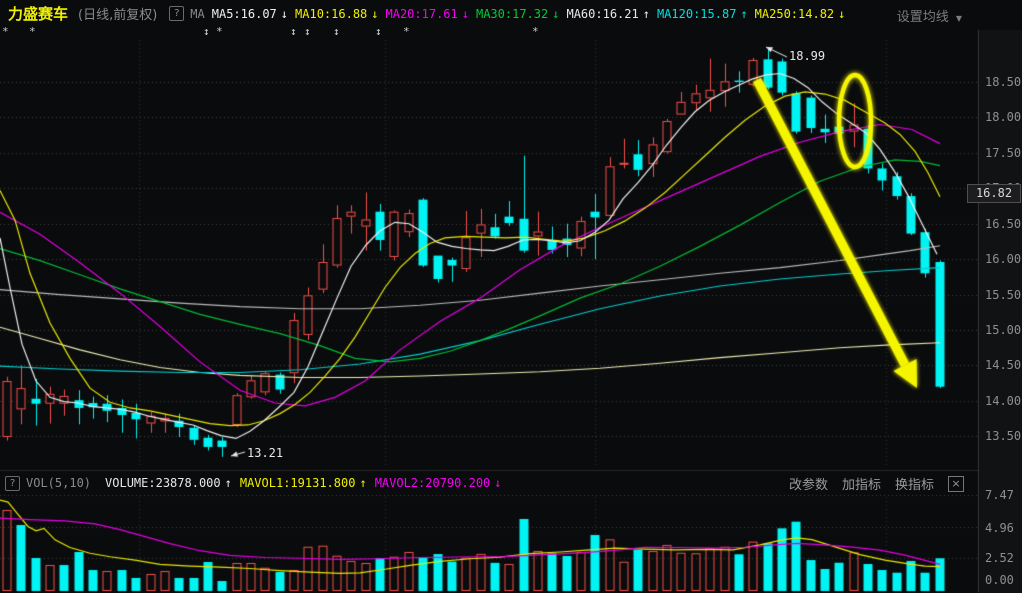 This screenshot has height=593, width=1022. I want to click on volume-toolbar: 改参数 加指标 换指标 ×, so click(876, 483).